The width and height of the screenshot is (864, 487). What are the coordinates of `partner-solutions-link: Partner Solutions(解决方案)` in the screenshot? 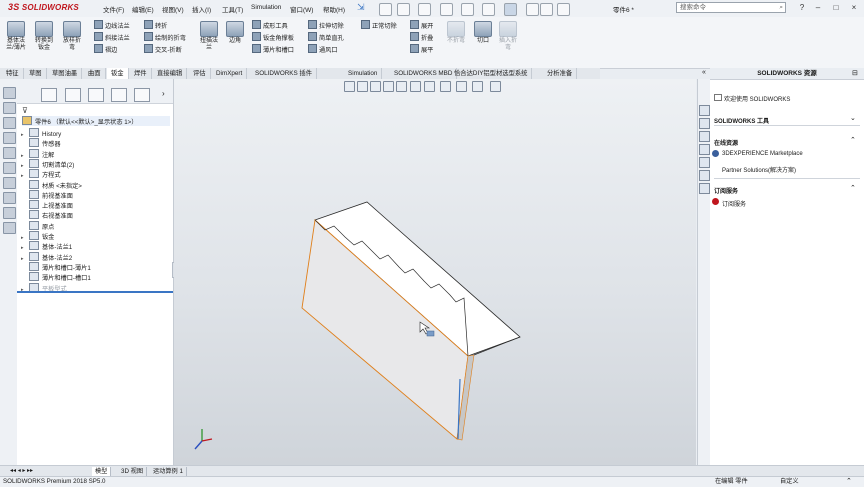 It's located at (759, 169).